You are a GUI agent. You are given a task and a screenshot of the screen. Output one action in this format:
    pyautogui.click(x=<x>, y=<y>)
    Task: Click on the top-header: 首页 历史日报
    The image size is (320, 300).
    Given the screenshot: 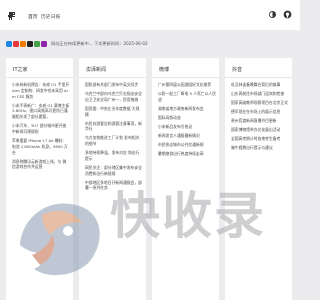 What is the action you would take?
    pyautogui.click(x=150, y=15)
    